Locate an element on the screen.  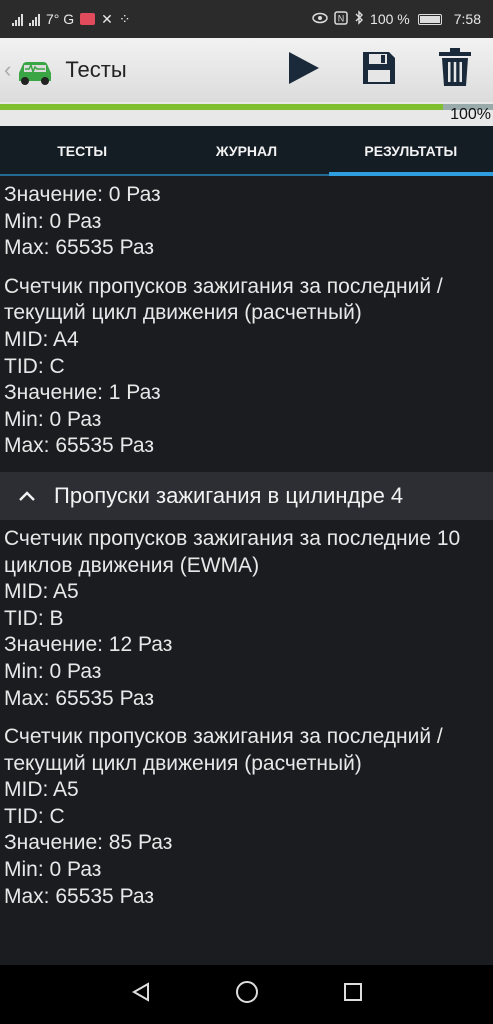
progress-bar: 100% is located at coordinates (246, 114).